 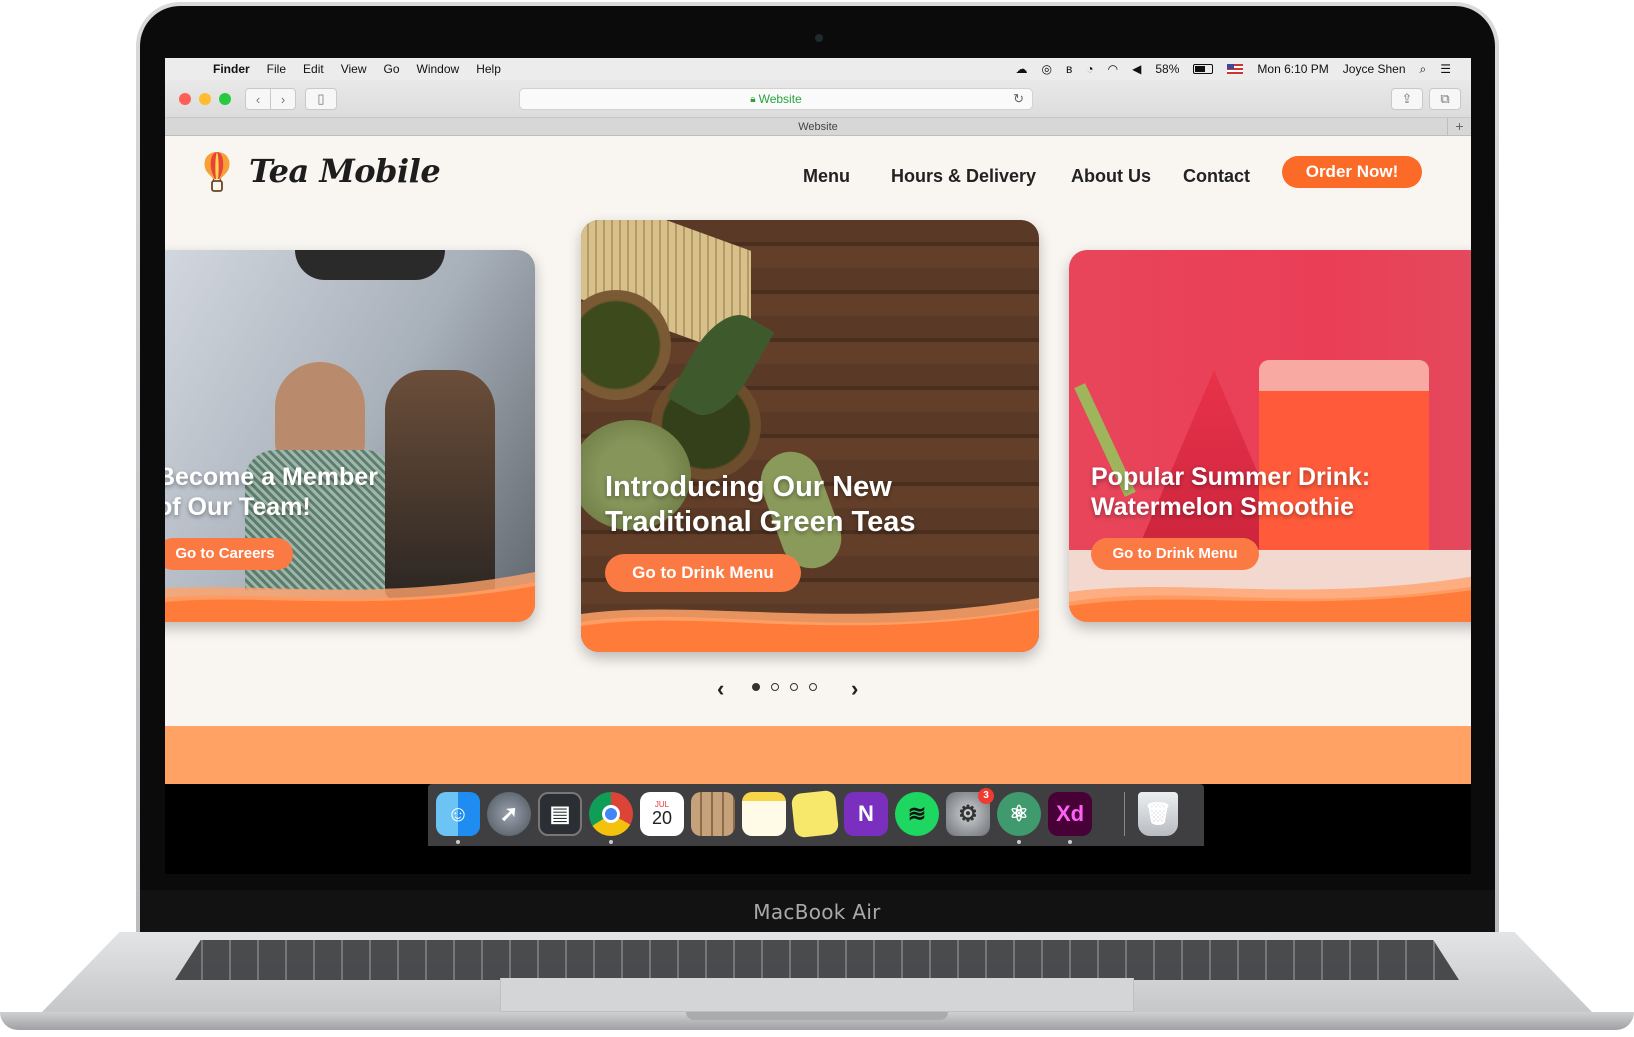 I want to click on menu-go: Go, so click(x=392, y=69).